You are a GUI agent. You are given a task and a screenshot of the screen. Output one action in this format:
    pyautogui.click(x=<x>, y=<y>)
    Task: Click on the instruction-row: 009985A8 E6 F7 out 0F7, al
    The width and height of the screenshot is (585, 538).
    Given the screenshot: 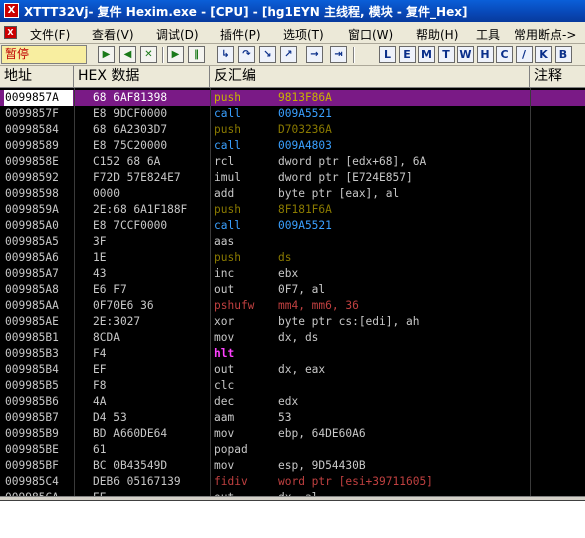 What is the action you would take?
    pyautogui.click(x=292, y=290)
    